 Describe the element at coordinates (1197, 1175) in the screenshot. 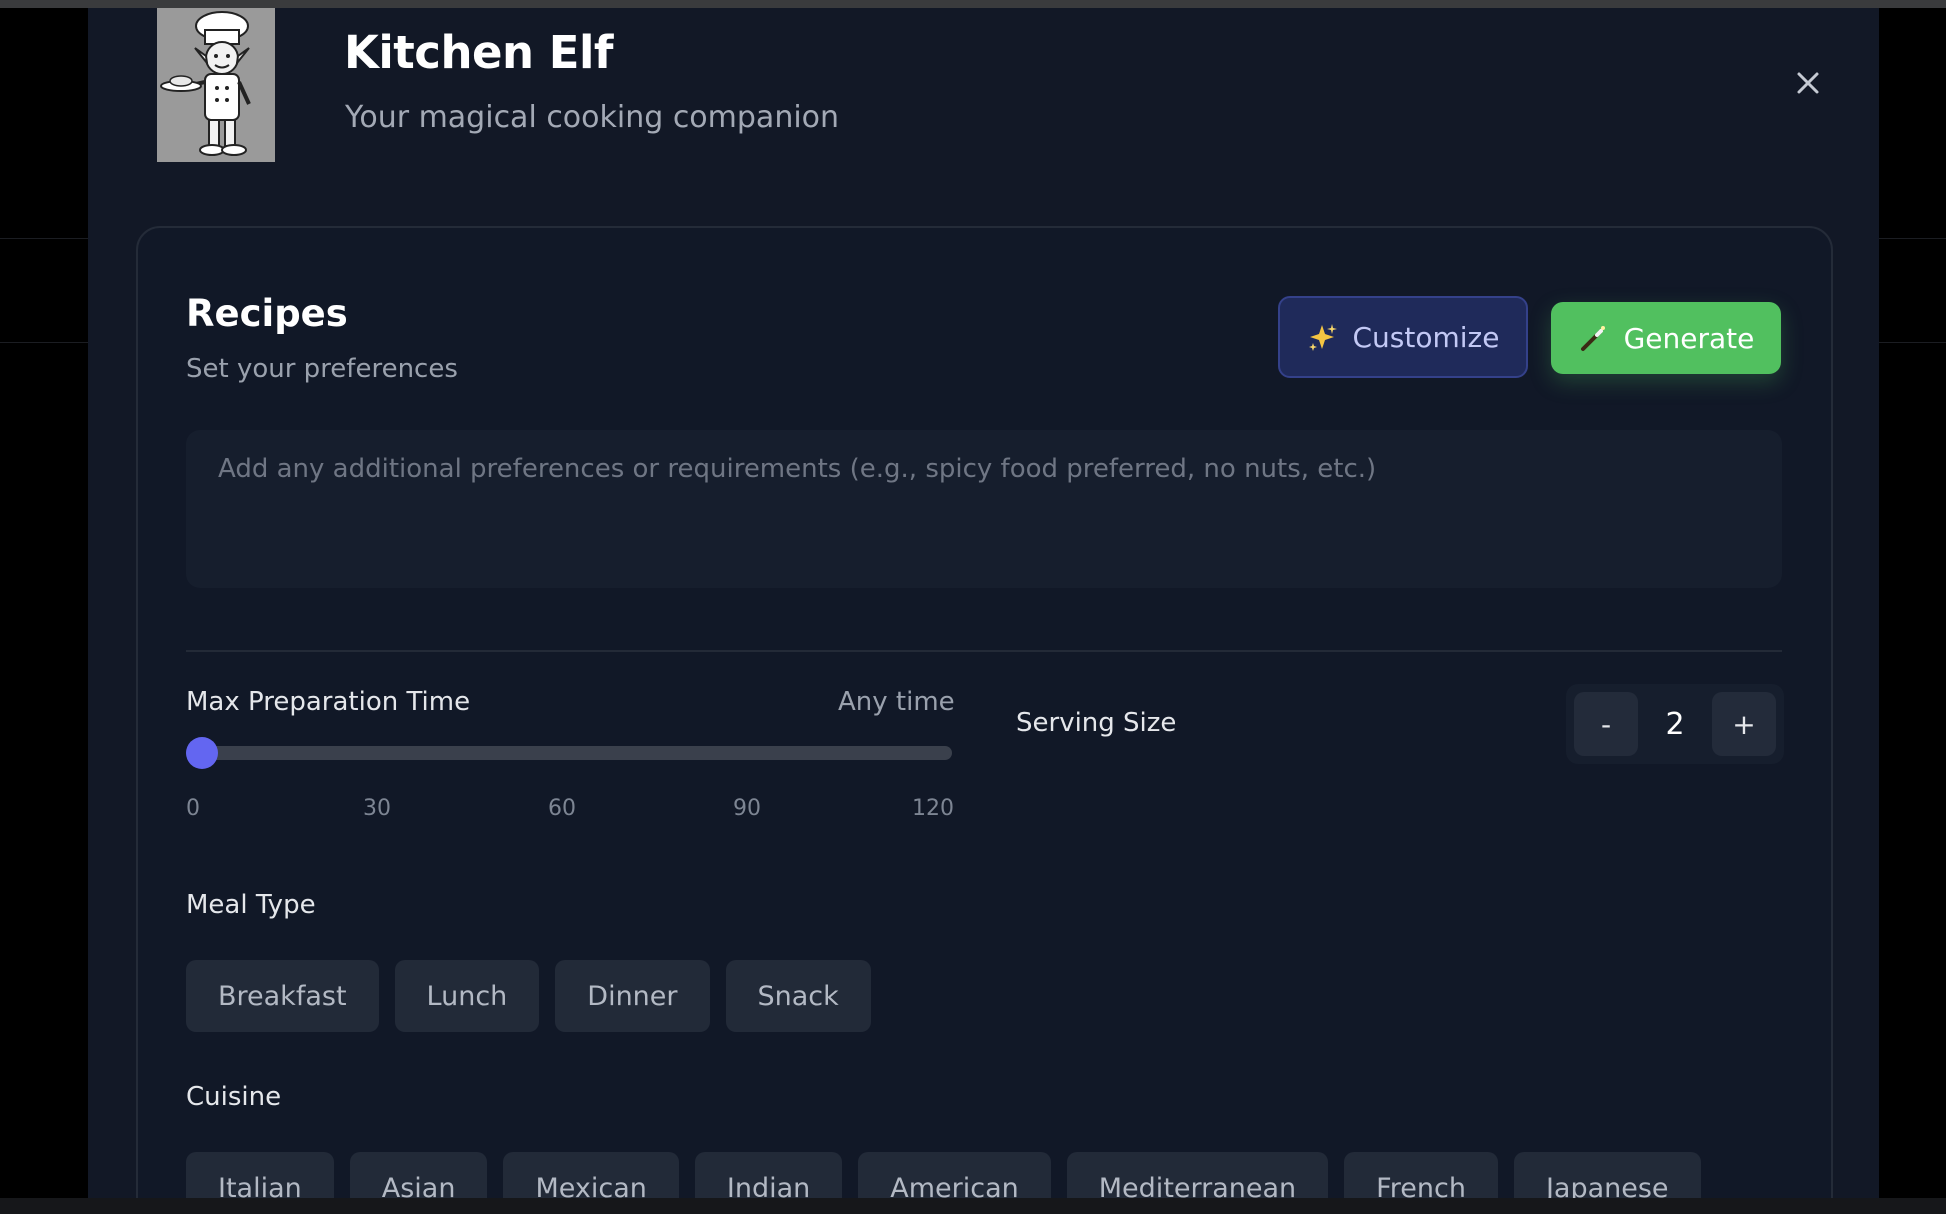

I see `cuisine-chip-mediterranean: Mediterranean` at that location.